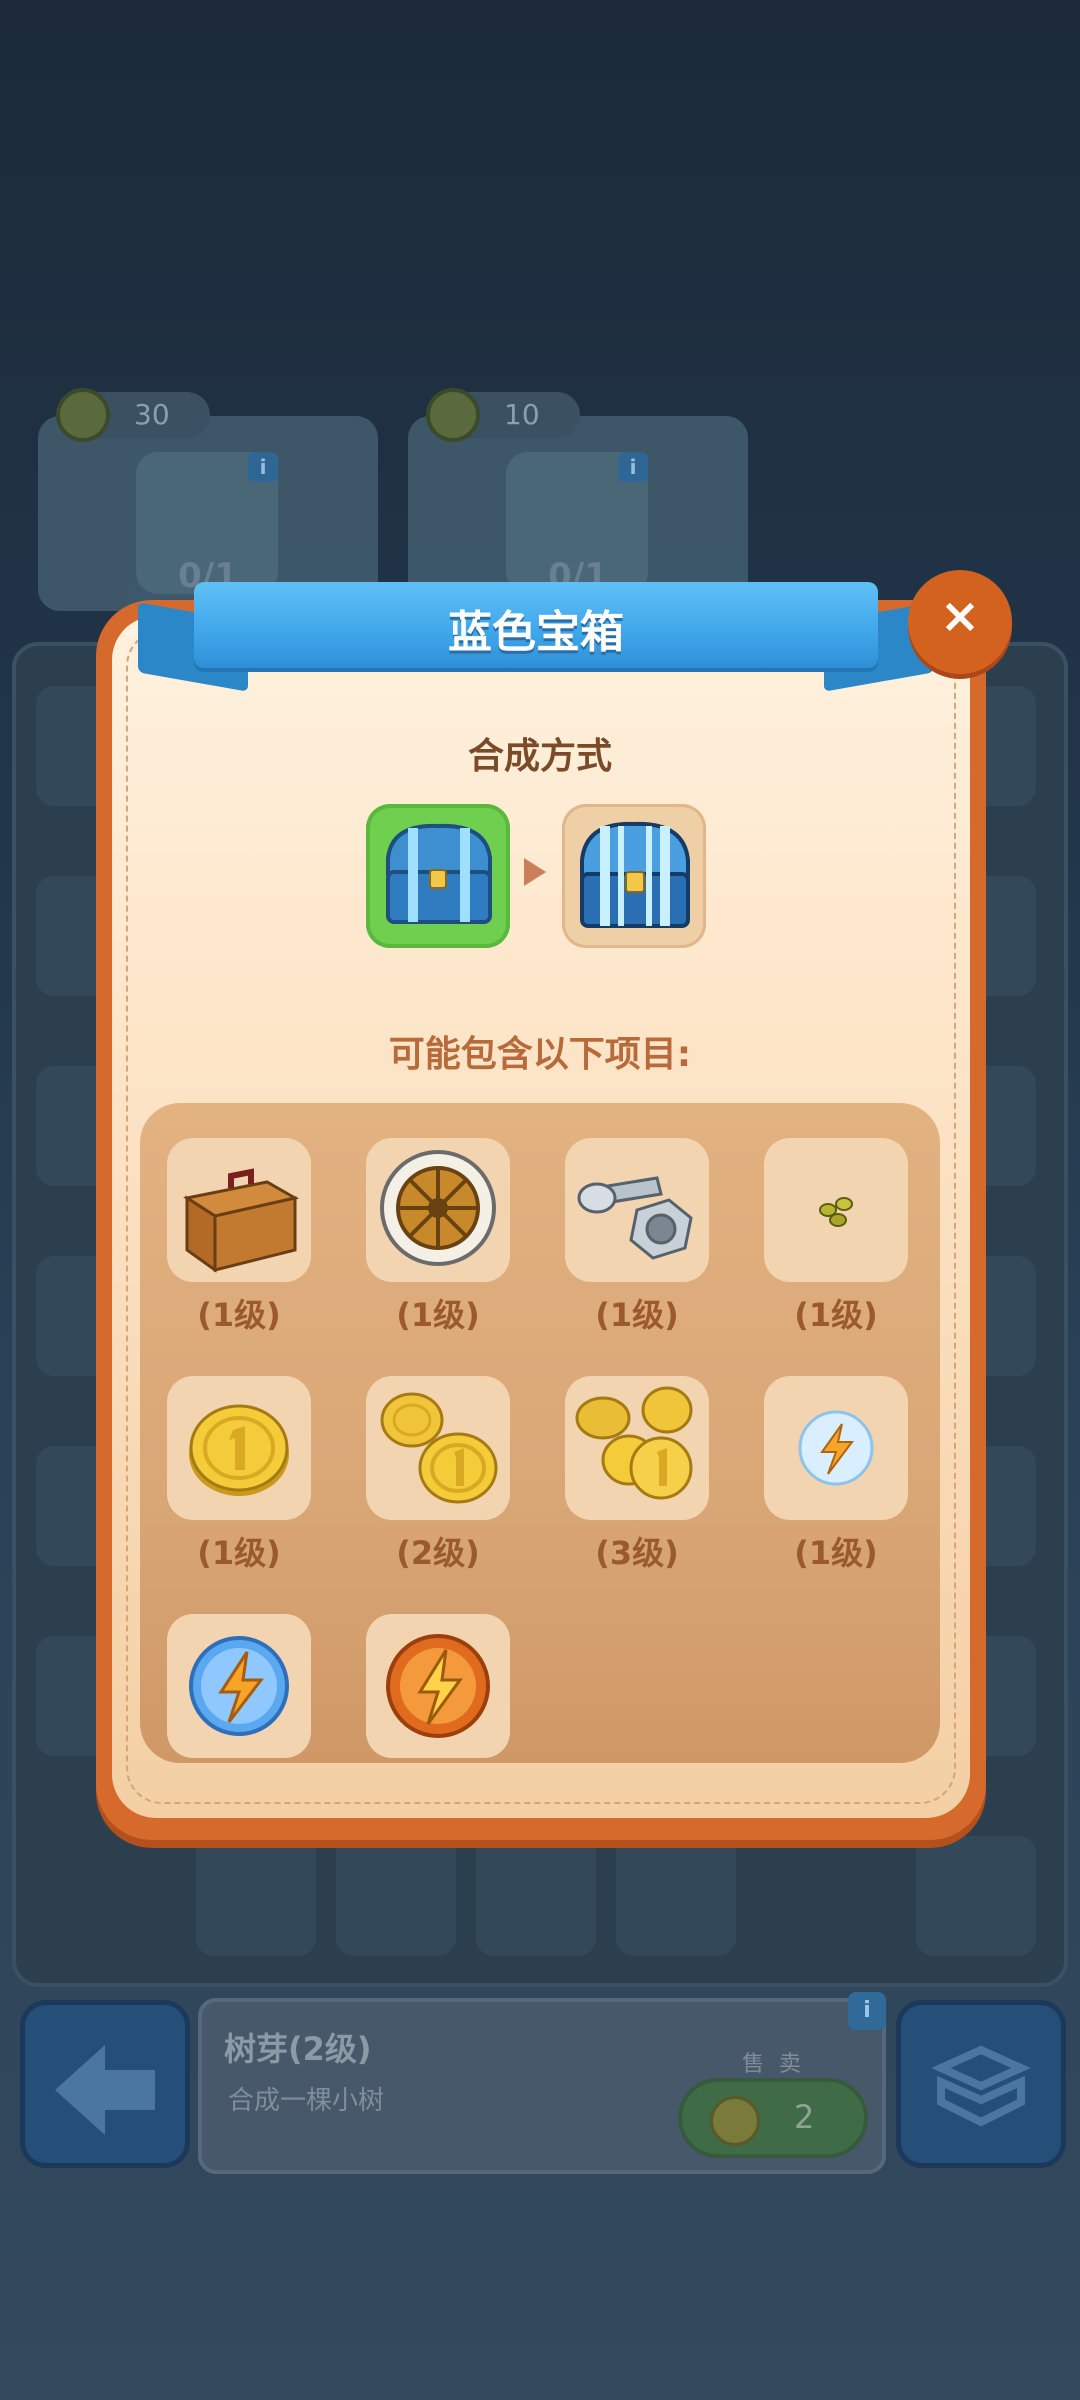 The width and height of the screenshot is (1080, 2400). Describe the element at coordinates (241, 1220) in the screenshot. I see `toolbox-icon` at that location.